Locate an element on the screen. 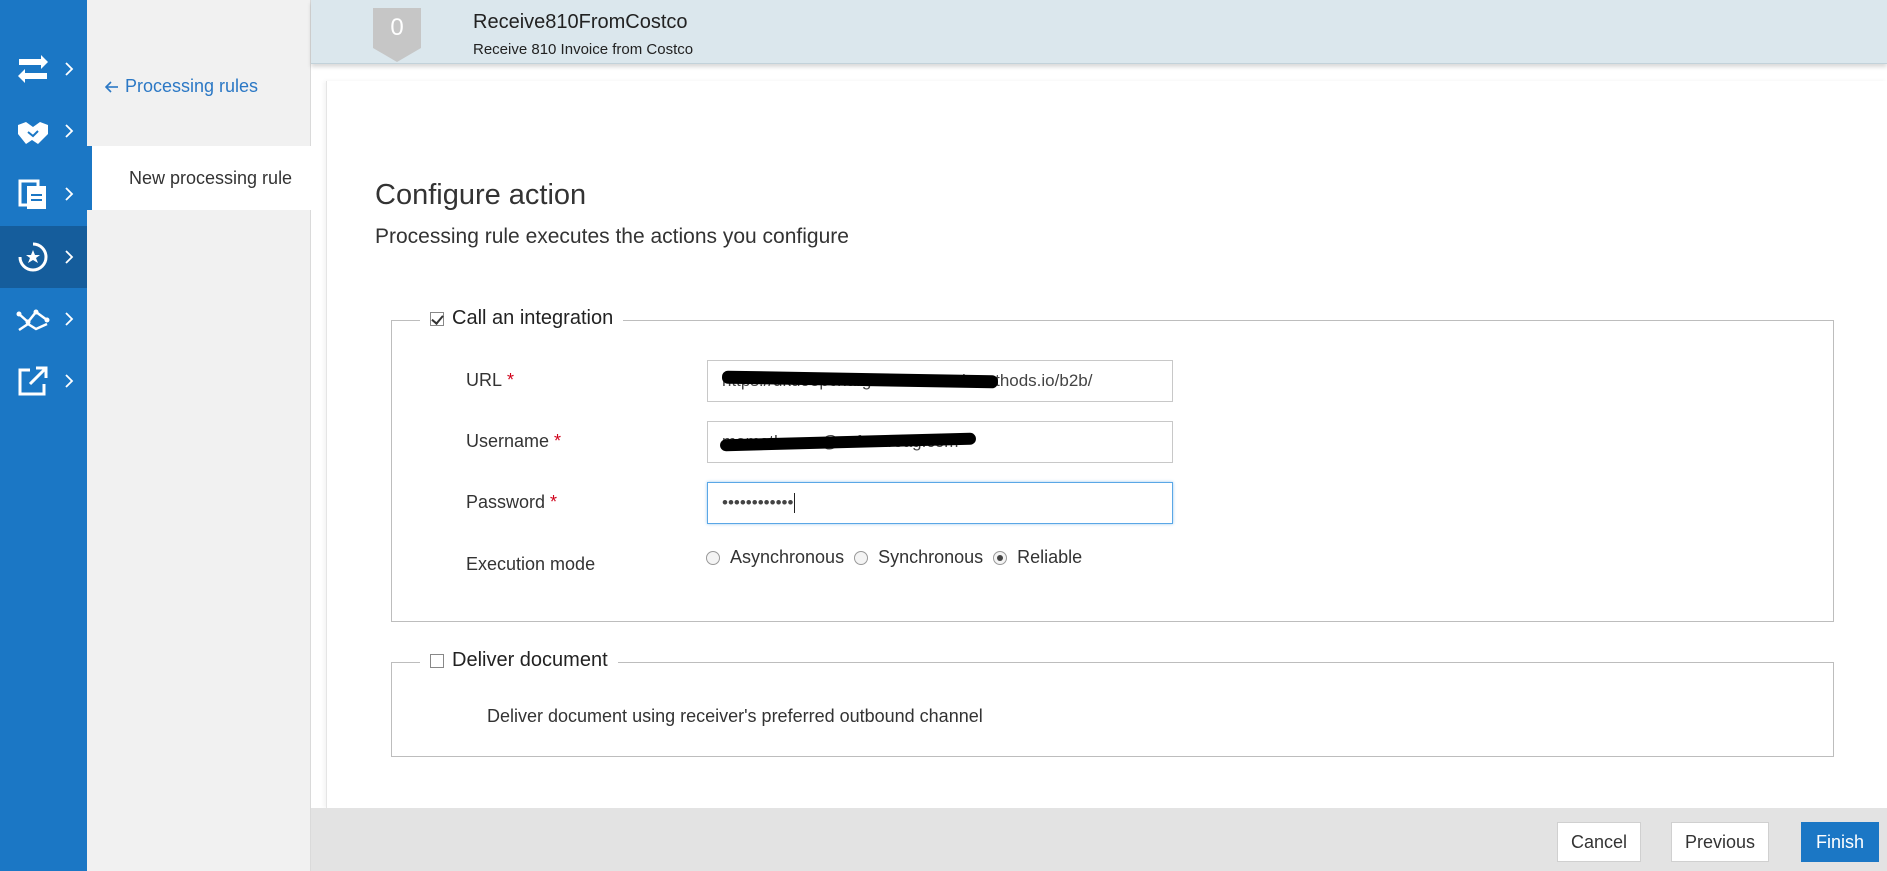  rail-item-analytics is located at coordinates (43, 319).